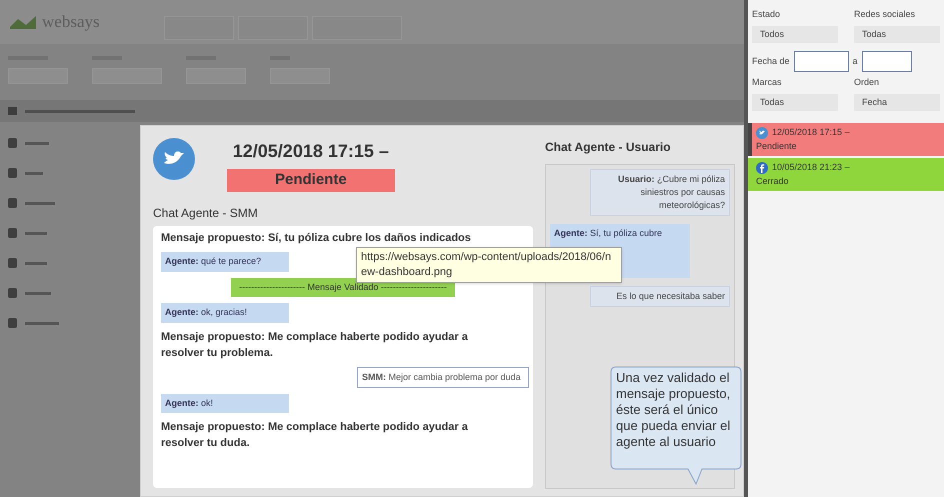 The width and height of the screenshot is (944, 497). What do you see at coordinates (846, 139) in the screenshot?
I see `conversation-item: 12/05/2018 17:15 – Pendiente` at bounding box center [846, 139].